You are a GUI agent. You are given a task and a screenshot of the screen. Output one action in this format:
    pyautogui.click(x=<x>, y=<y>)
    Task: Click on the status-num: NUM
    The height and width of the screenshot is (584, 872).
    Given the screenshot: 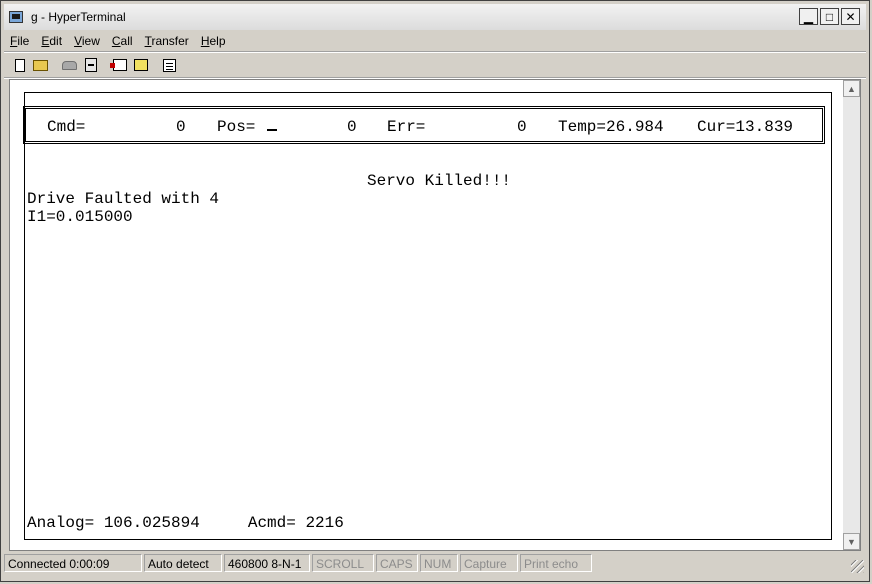 What is the action you would take?
    pyautogui.click(x=439, y=563)
    